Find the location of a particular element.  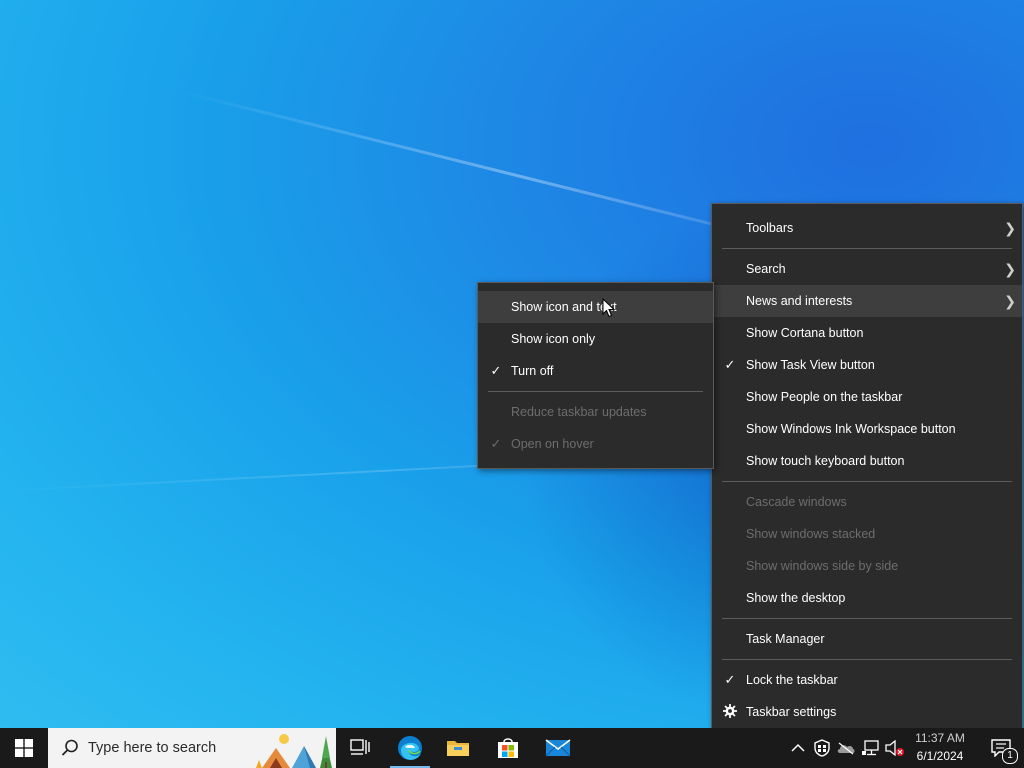

action-center-button: 1 is located at coordinates (1001, 748).